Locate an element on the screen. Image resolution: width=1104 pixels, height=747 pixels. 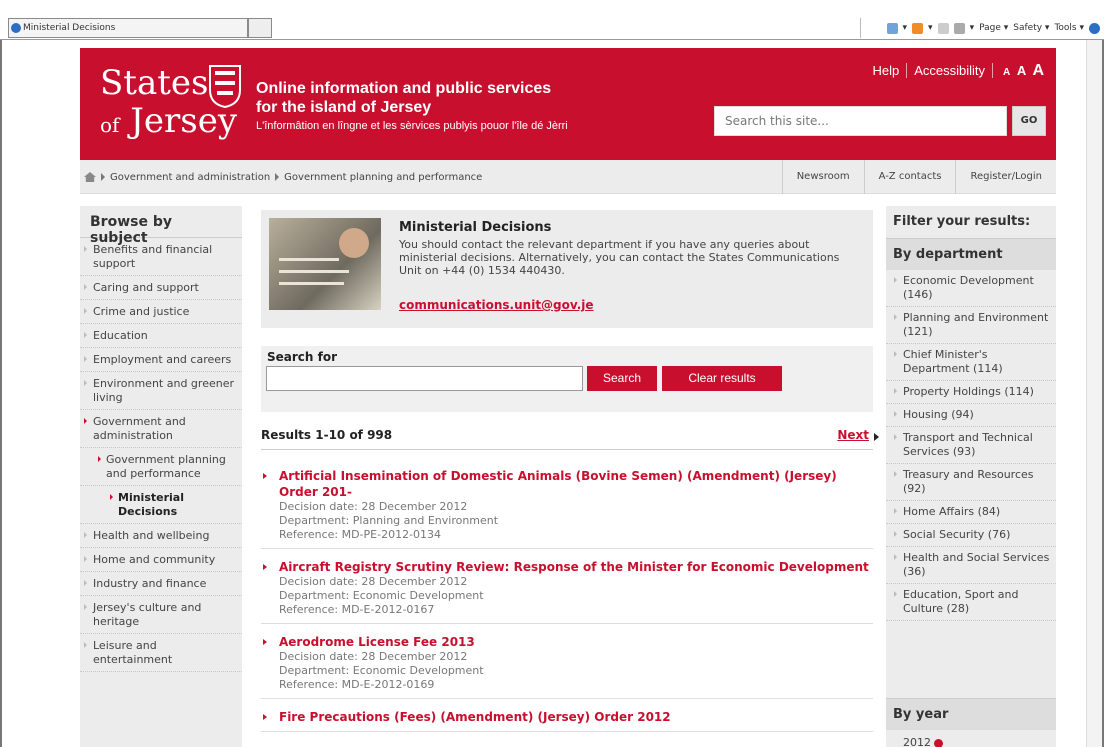
browse-heading: Browse by subject is located at coordinates (161, 226).